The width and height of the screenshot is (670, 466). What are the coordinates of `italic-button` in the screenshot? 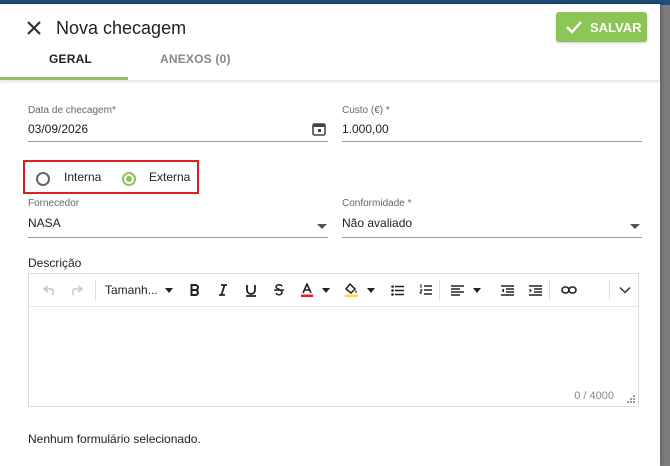 It's located at (223, 290).